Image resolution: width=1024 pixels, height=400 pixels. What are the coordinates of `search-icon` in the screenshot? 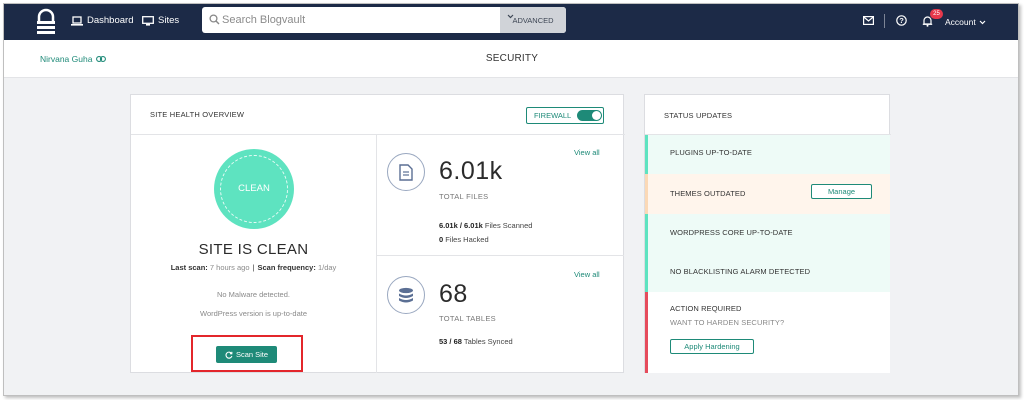 It's located at (214, 19).